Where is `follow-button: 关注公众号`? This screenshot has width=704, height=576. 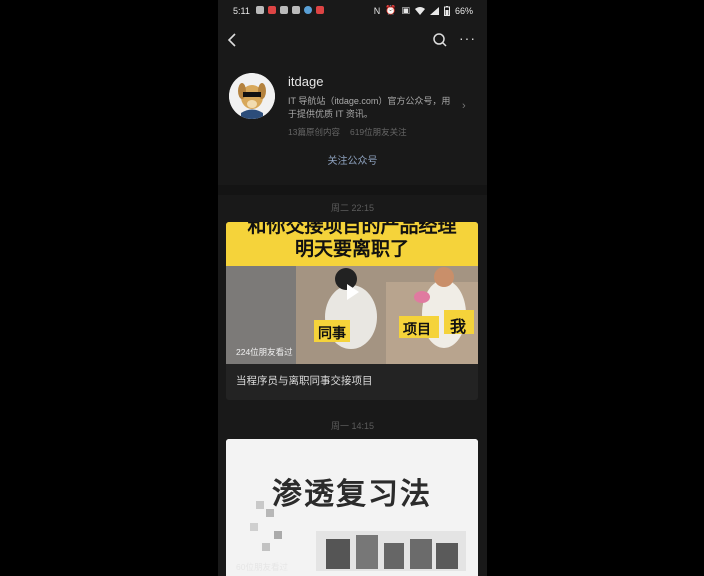 follow-button: 关注公众号 is located at coordinates (352, 159).